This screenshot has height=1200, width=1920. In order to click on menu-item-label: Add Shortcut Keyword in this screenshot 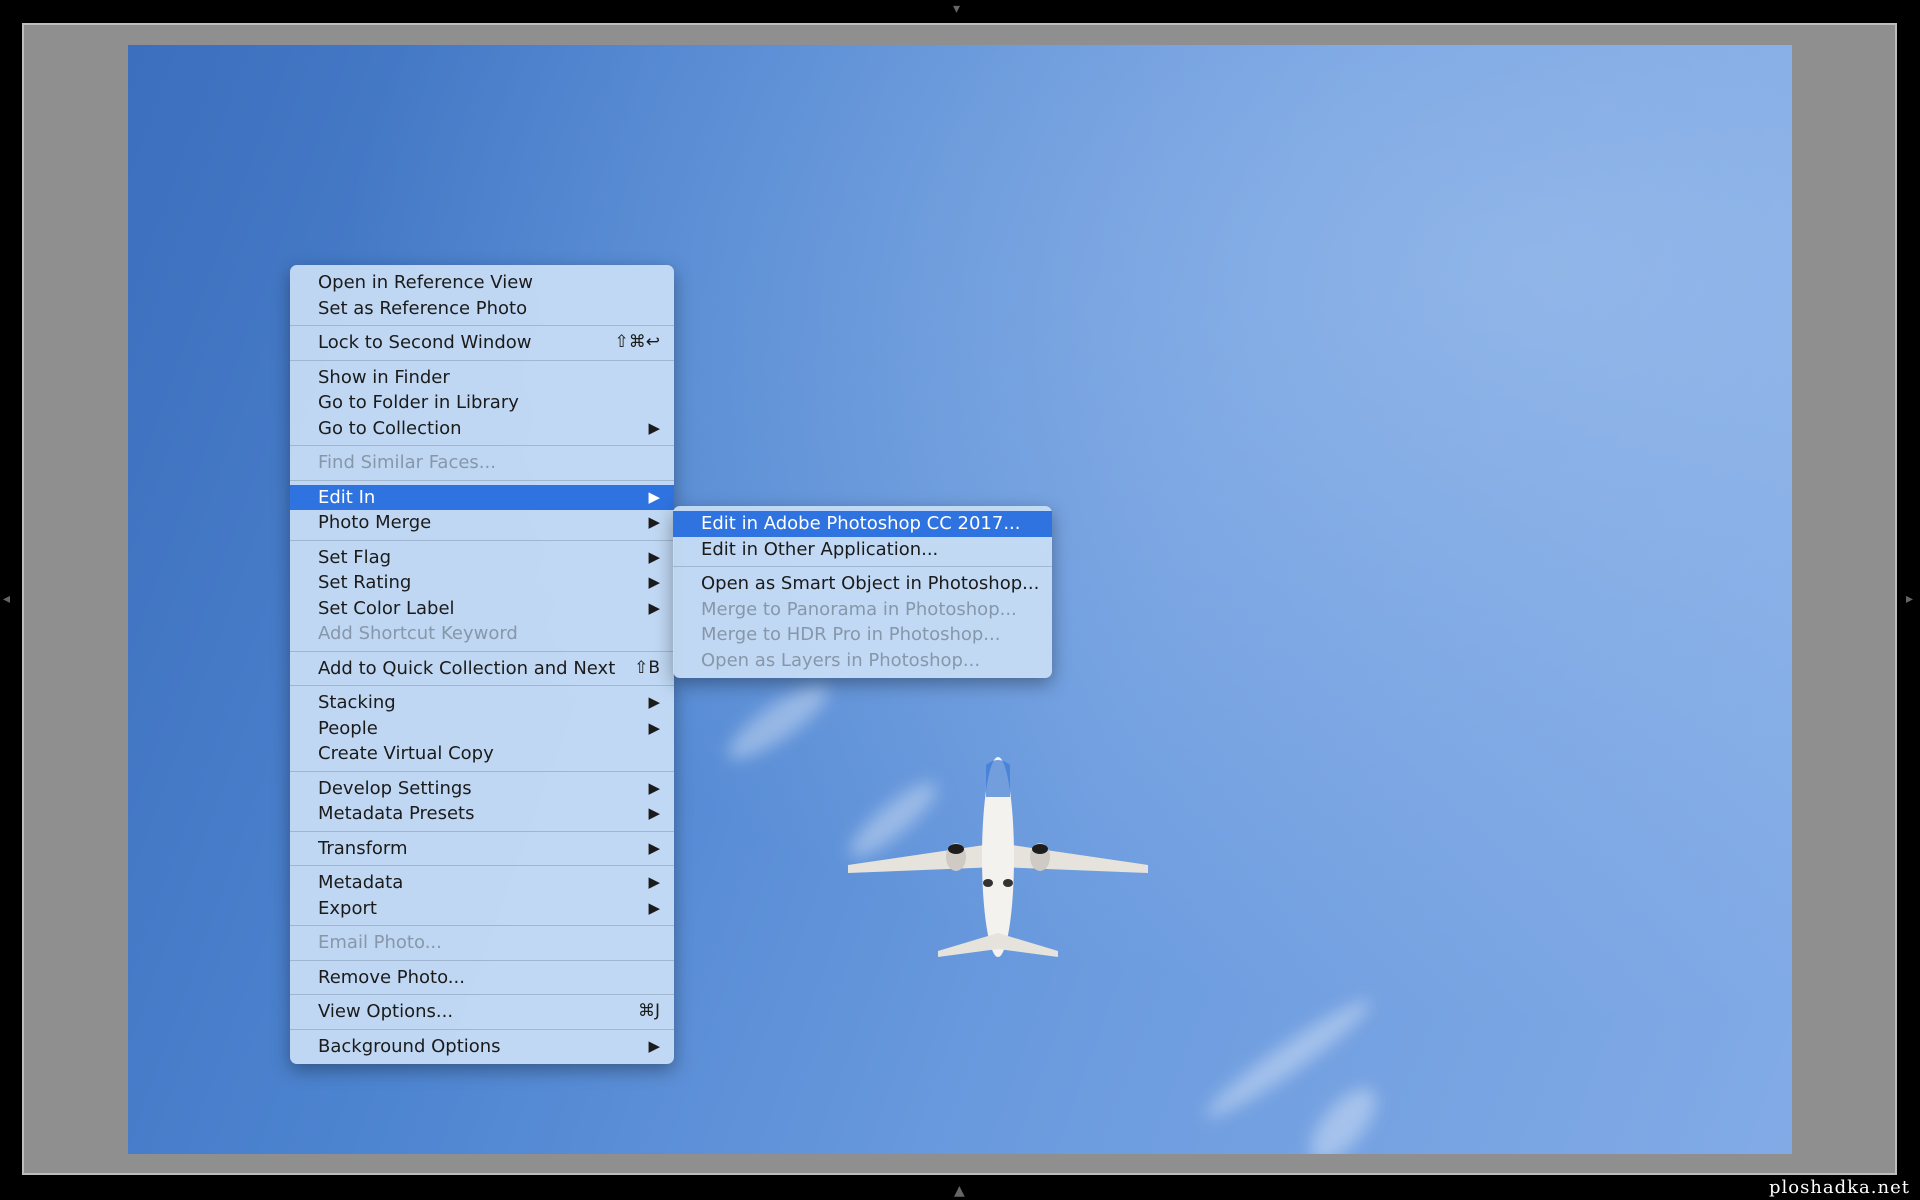, I will do `click(418, 633)`.